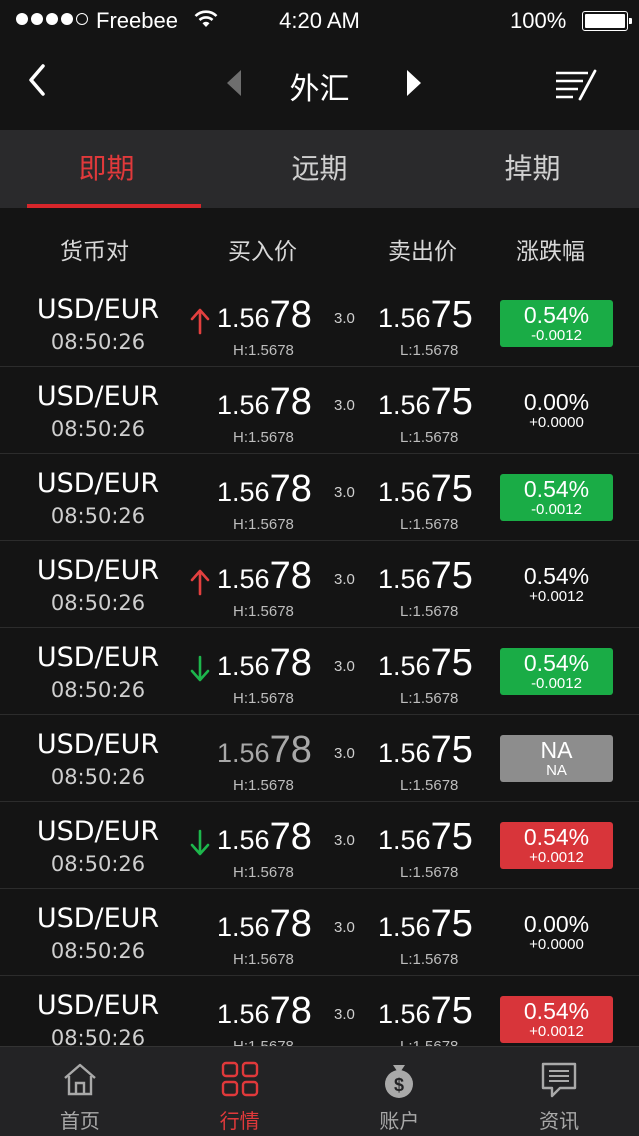 This screenshot has height=1136, width=639. I want to click on tab-spot: 即期, so click(106, 169).